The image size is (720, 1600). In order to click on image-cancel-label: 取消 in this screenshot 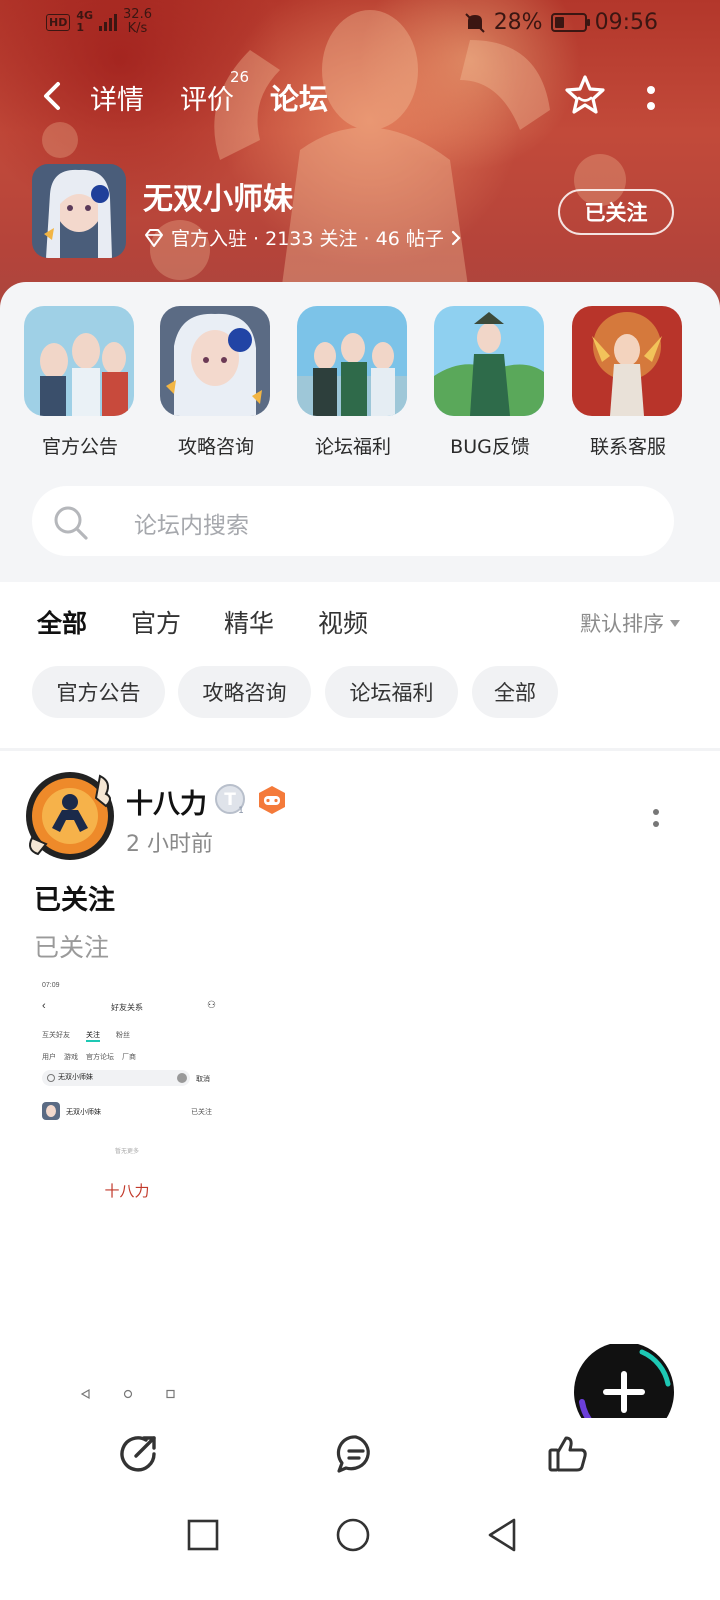, I will do `click(203, 1079)`.